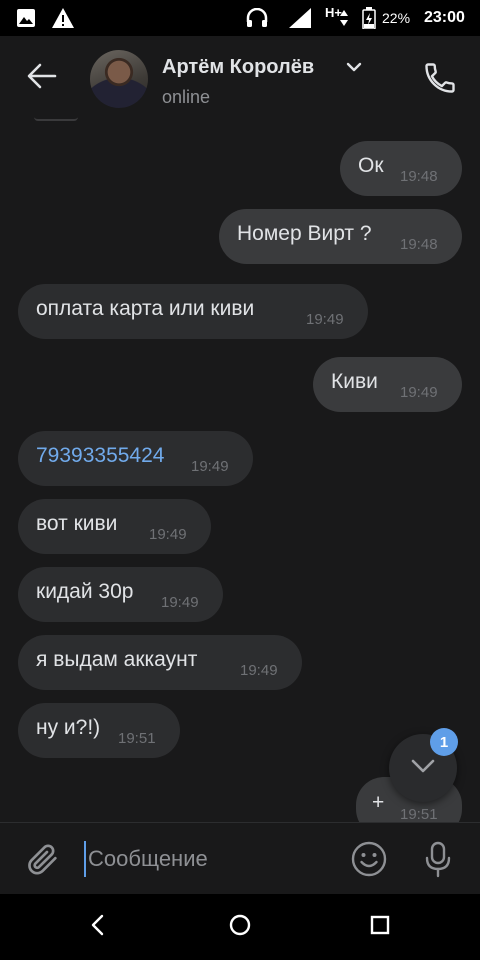  I want to click on voice-message-button, so click(438, 859).